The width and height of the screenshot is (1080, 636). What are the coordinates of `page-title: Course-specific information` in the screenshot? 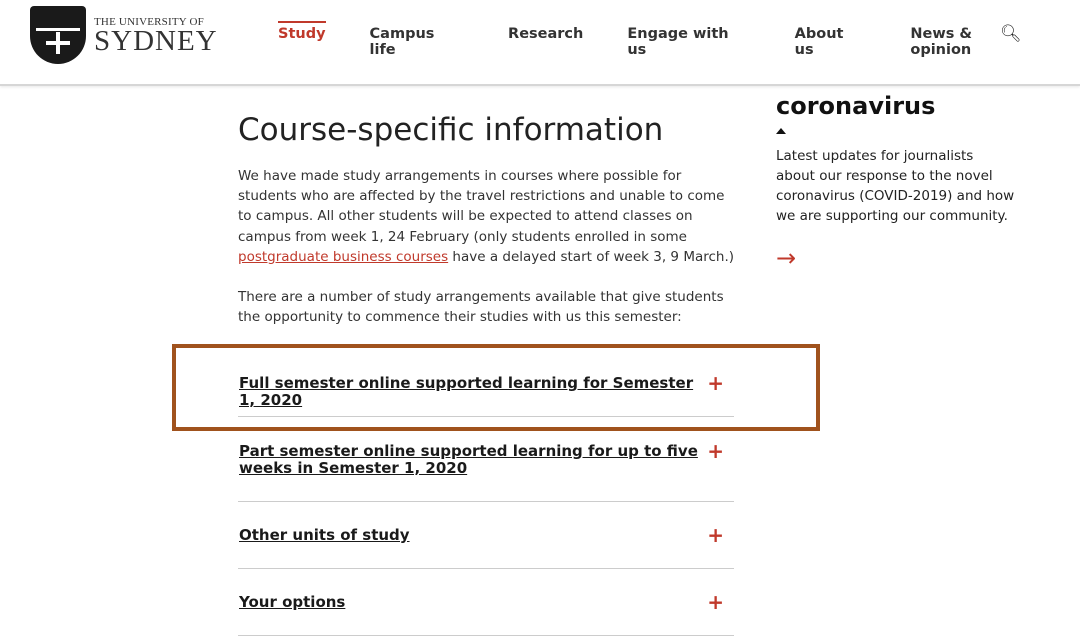 It's located at (451, 130).